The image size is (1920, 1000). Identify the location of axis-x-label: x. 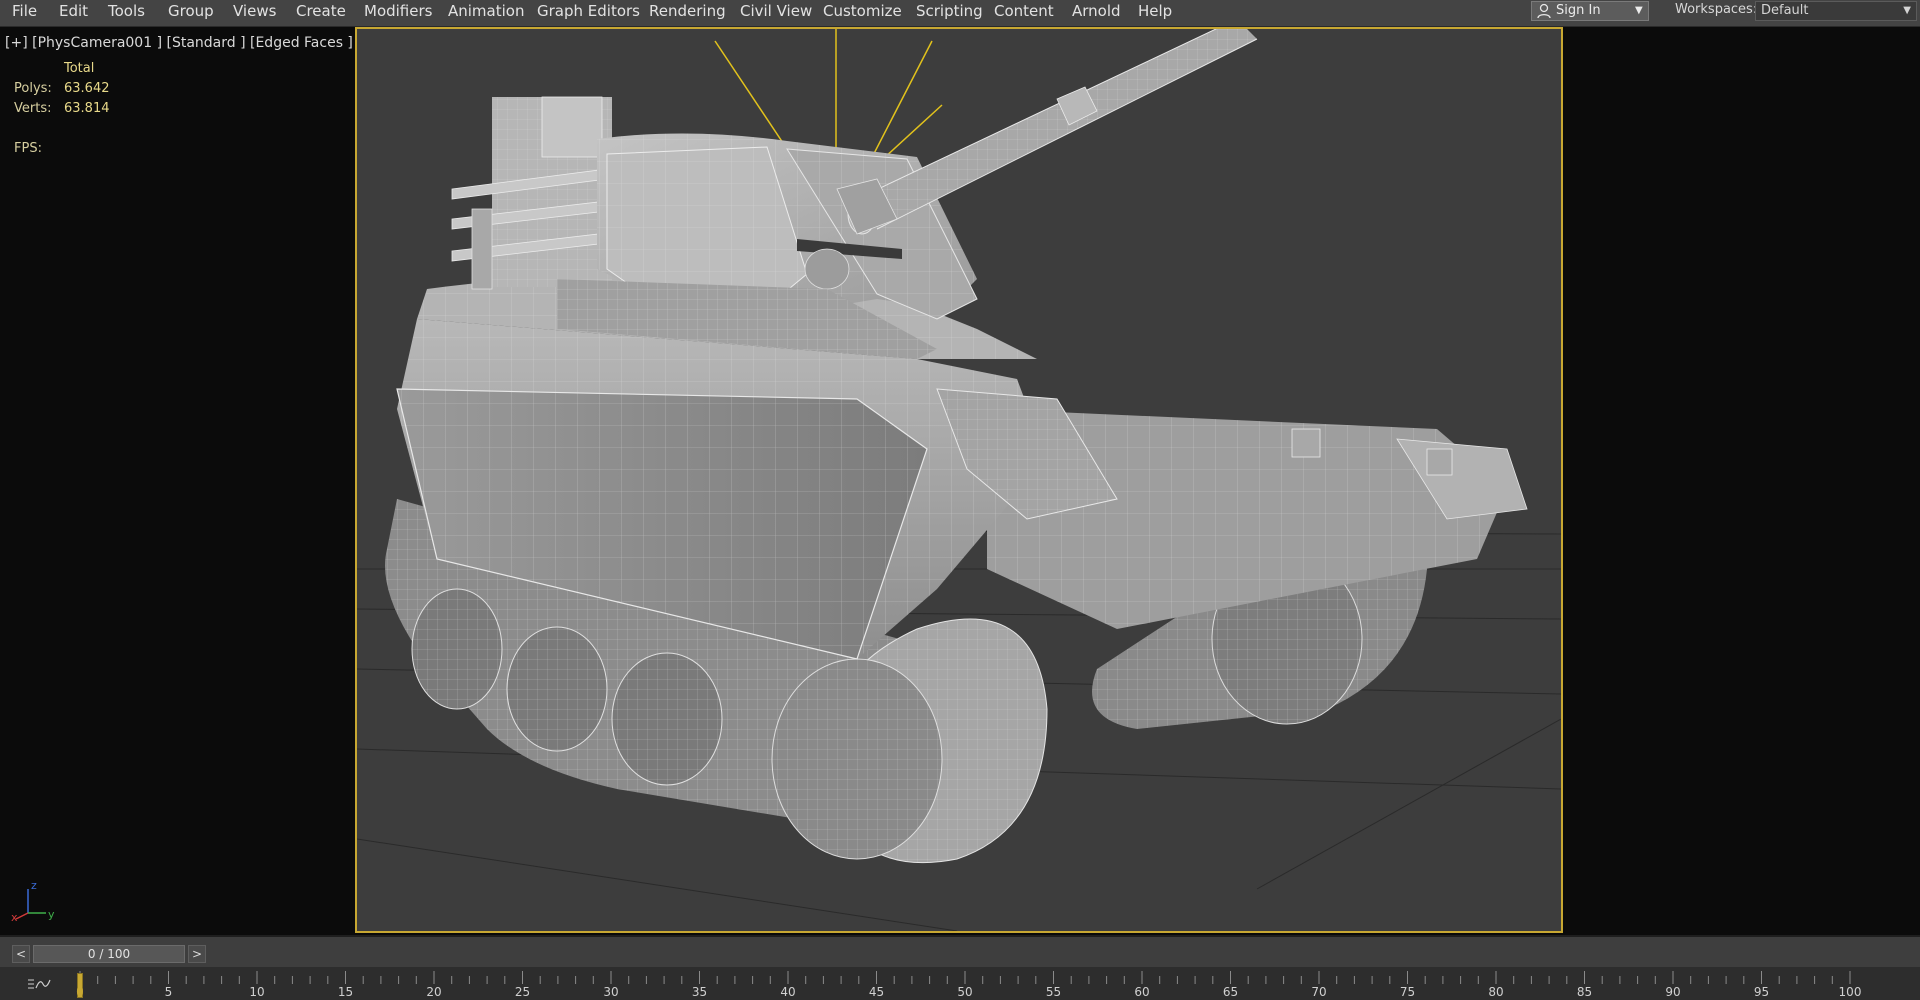
(14, 917).